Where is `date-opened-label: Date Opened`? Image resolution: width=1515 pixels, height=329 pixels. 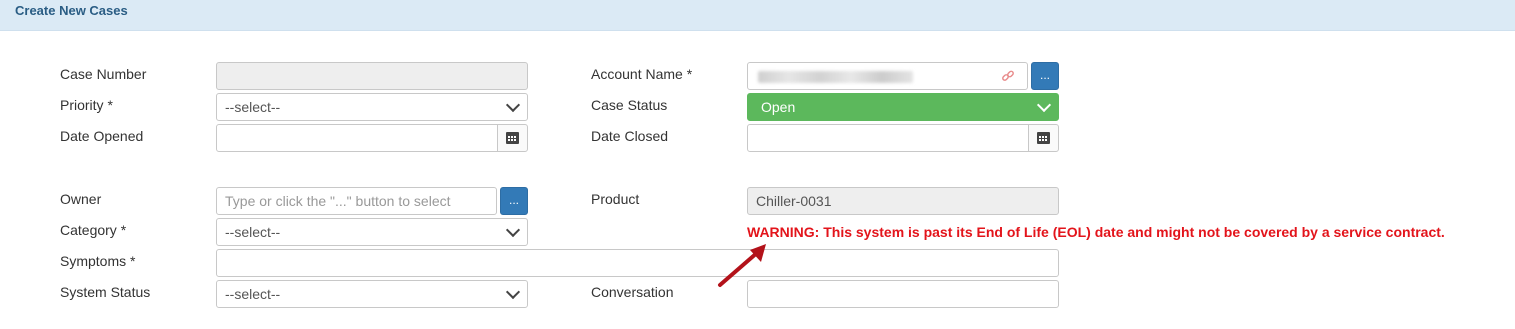 date-opened-label: Date Opened is located at coordinates (102, 136).